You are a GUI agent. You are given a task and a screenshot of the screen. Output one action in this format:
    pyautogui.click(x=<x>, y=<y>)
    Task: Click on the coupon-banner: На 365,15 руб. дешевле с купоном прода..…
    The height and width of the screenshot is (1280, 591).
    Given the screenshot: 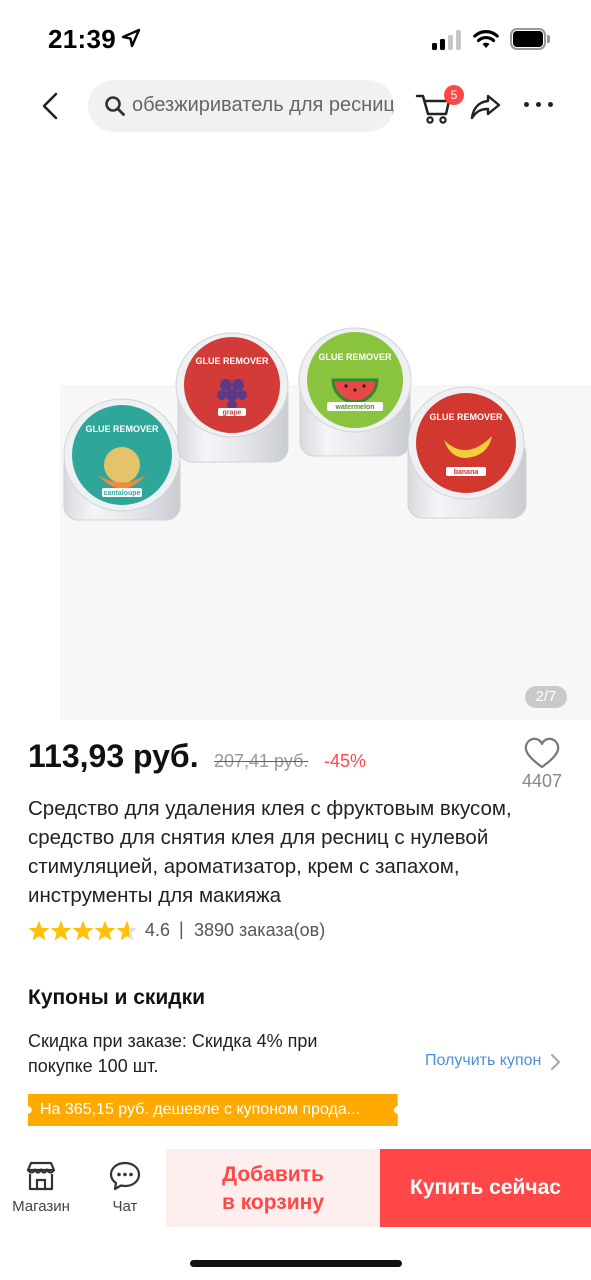 What is the action you would take?
    pyautogui.click(x=213, y=1110)
    